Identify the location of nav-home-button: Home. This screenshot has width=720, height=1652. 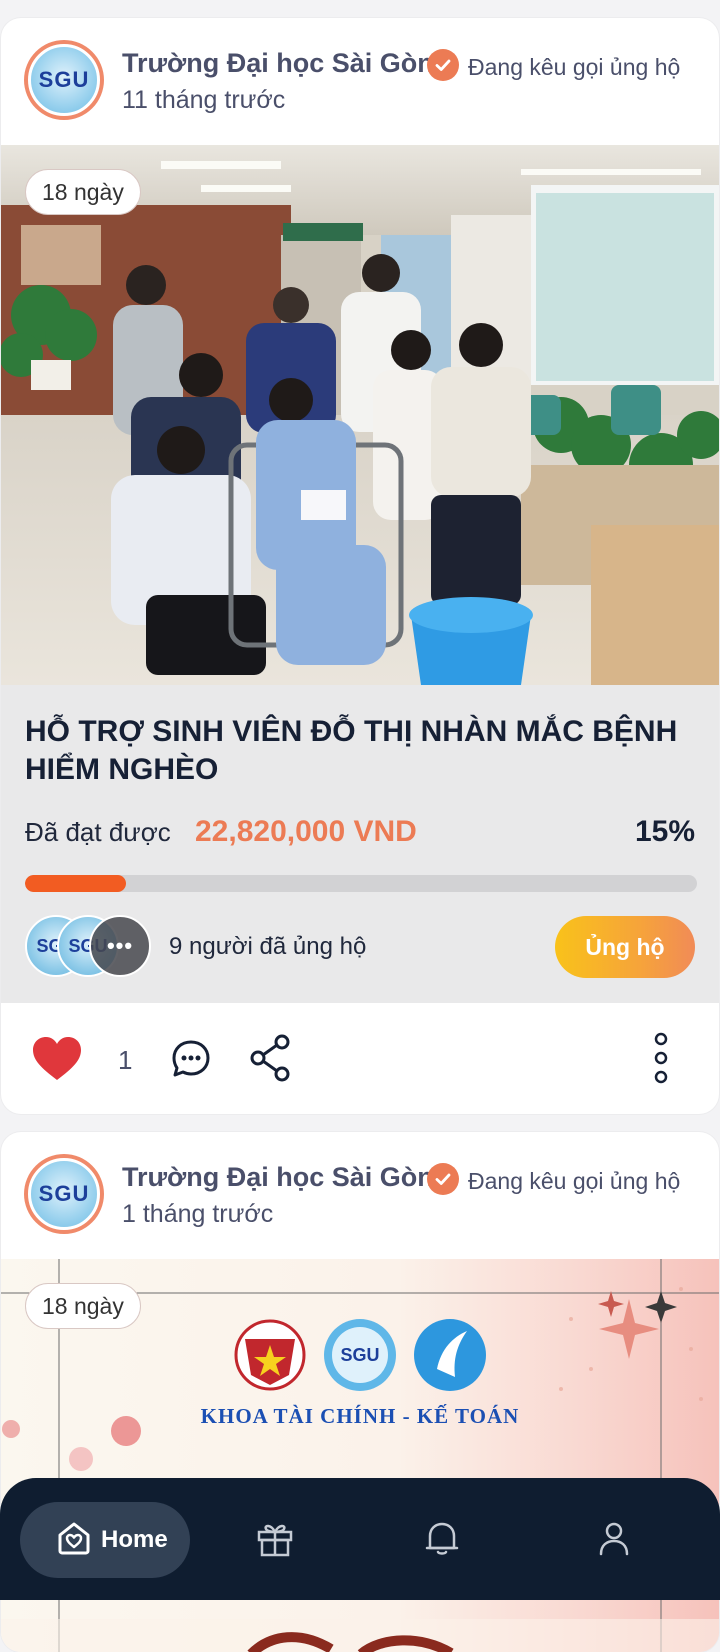
(105, 1540).